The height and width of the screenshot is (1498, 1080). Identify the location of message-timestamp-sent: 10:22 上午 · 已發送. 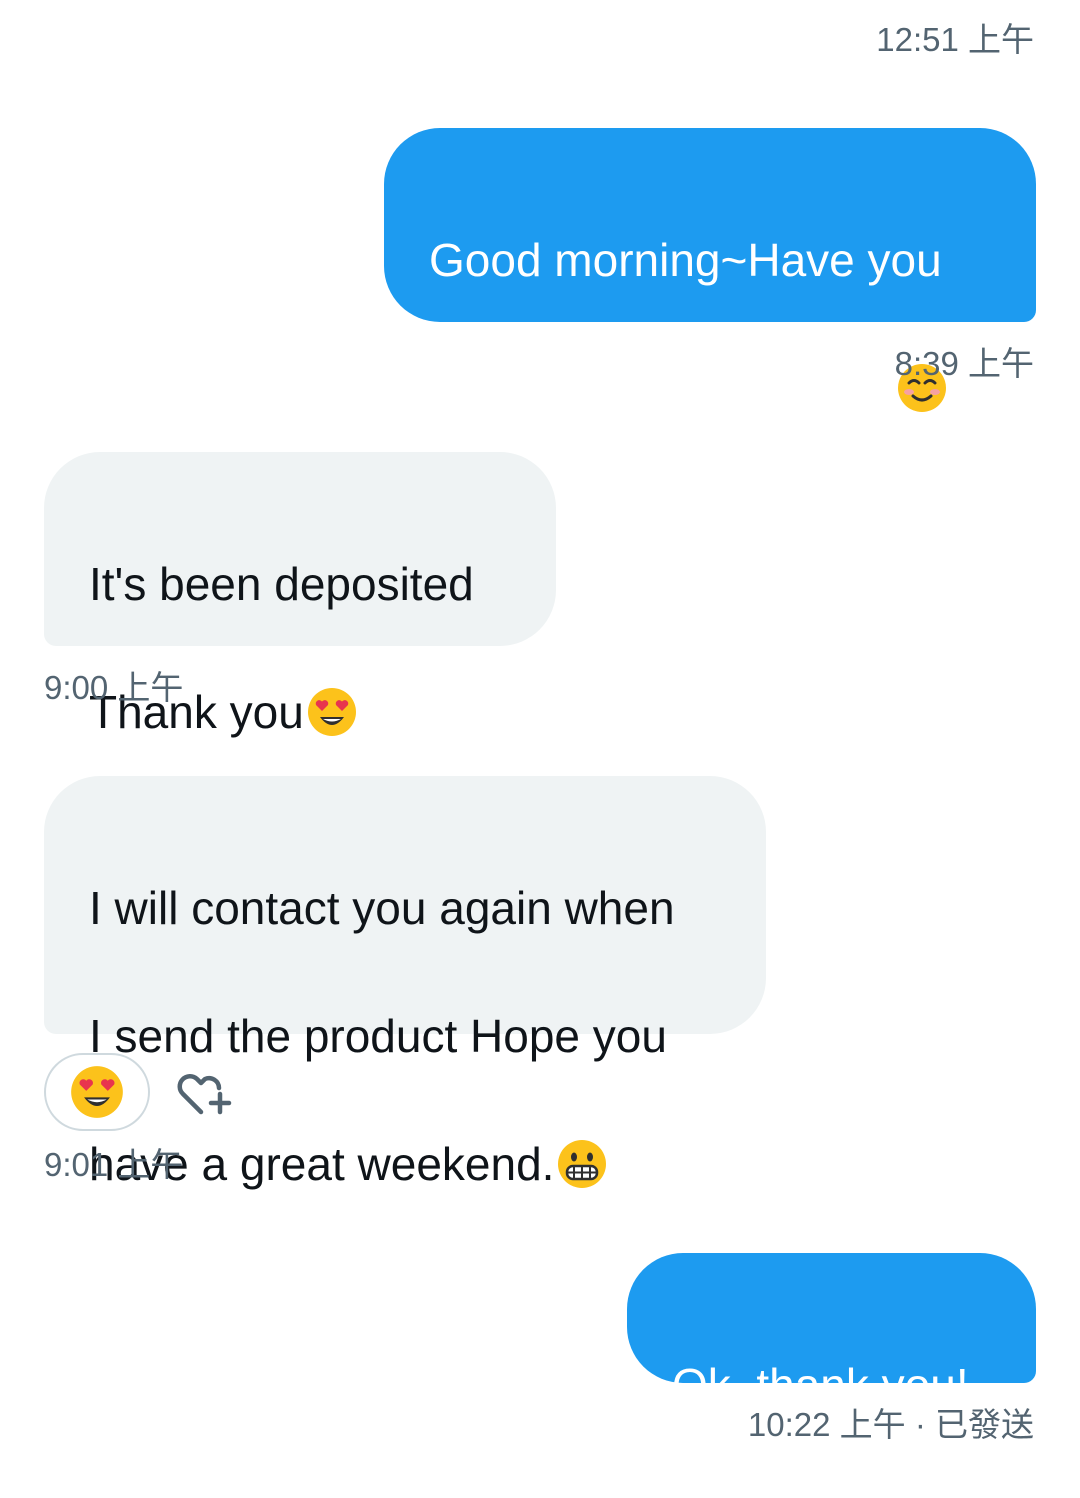
(890, 1424).